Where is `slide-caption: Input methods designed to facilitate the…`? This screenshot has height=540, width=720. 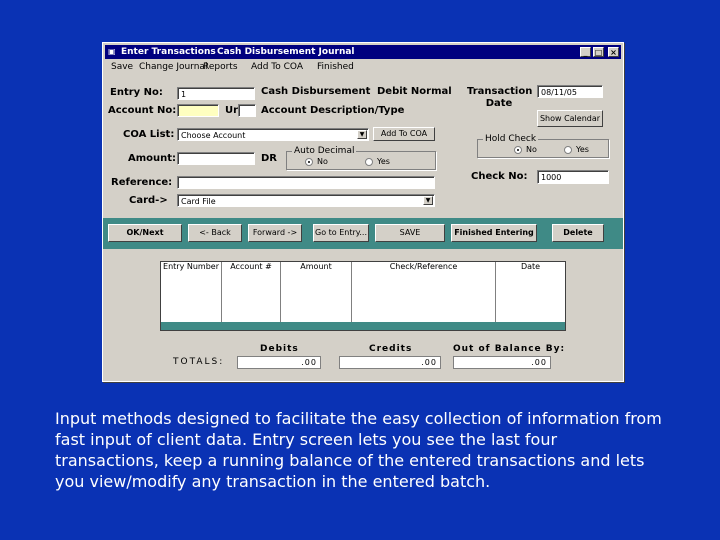
slide-caption: Input methods designed to facilitate the… is located at coordinates (358, 450).